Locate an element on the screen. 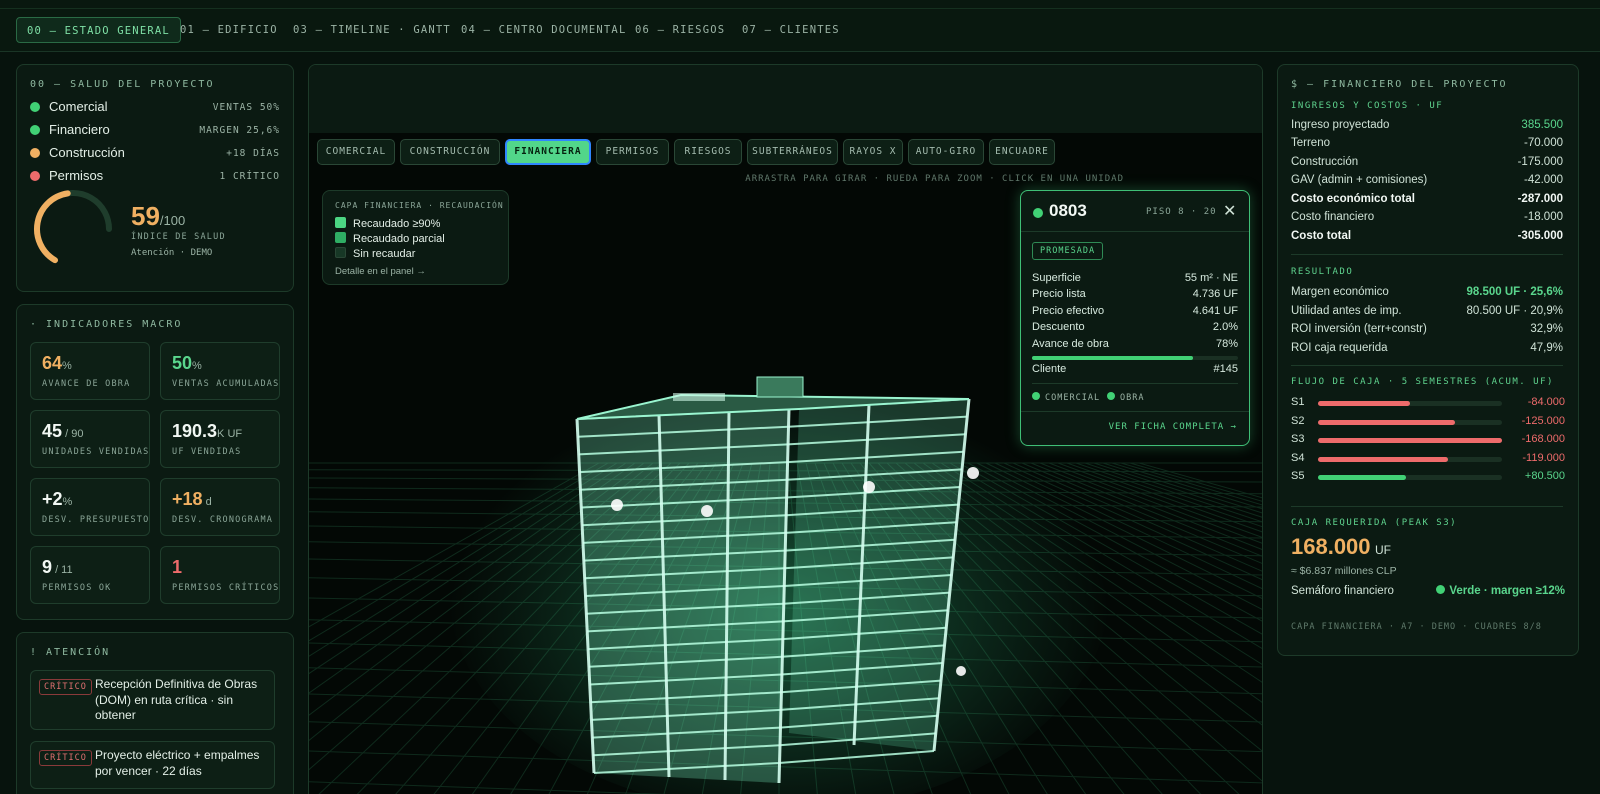  finance-section-income: INGRESOS Y COSTOS · UF is located at coordinates (1367, 106).